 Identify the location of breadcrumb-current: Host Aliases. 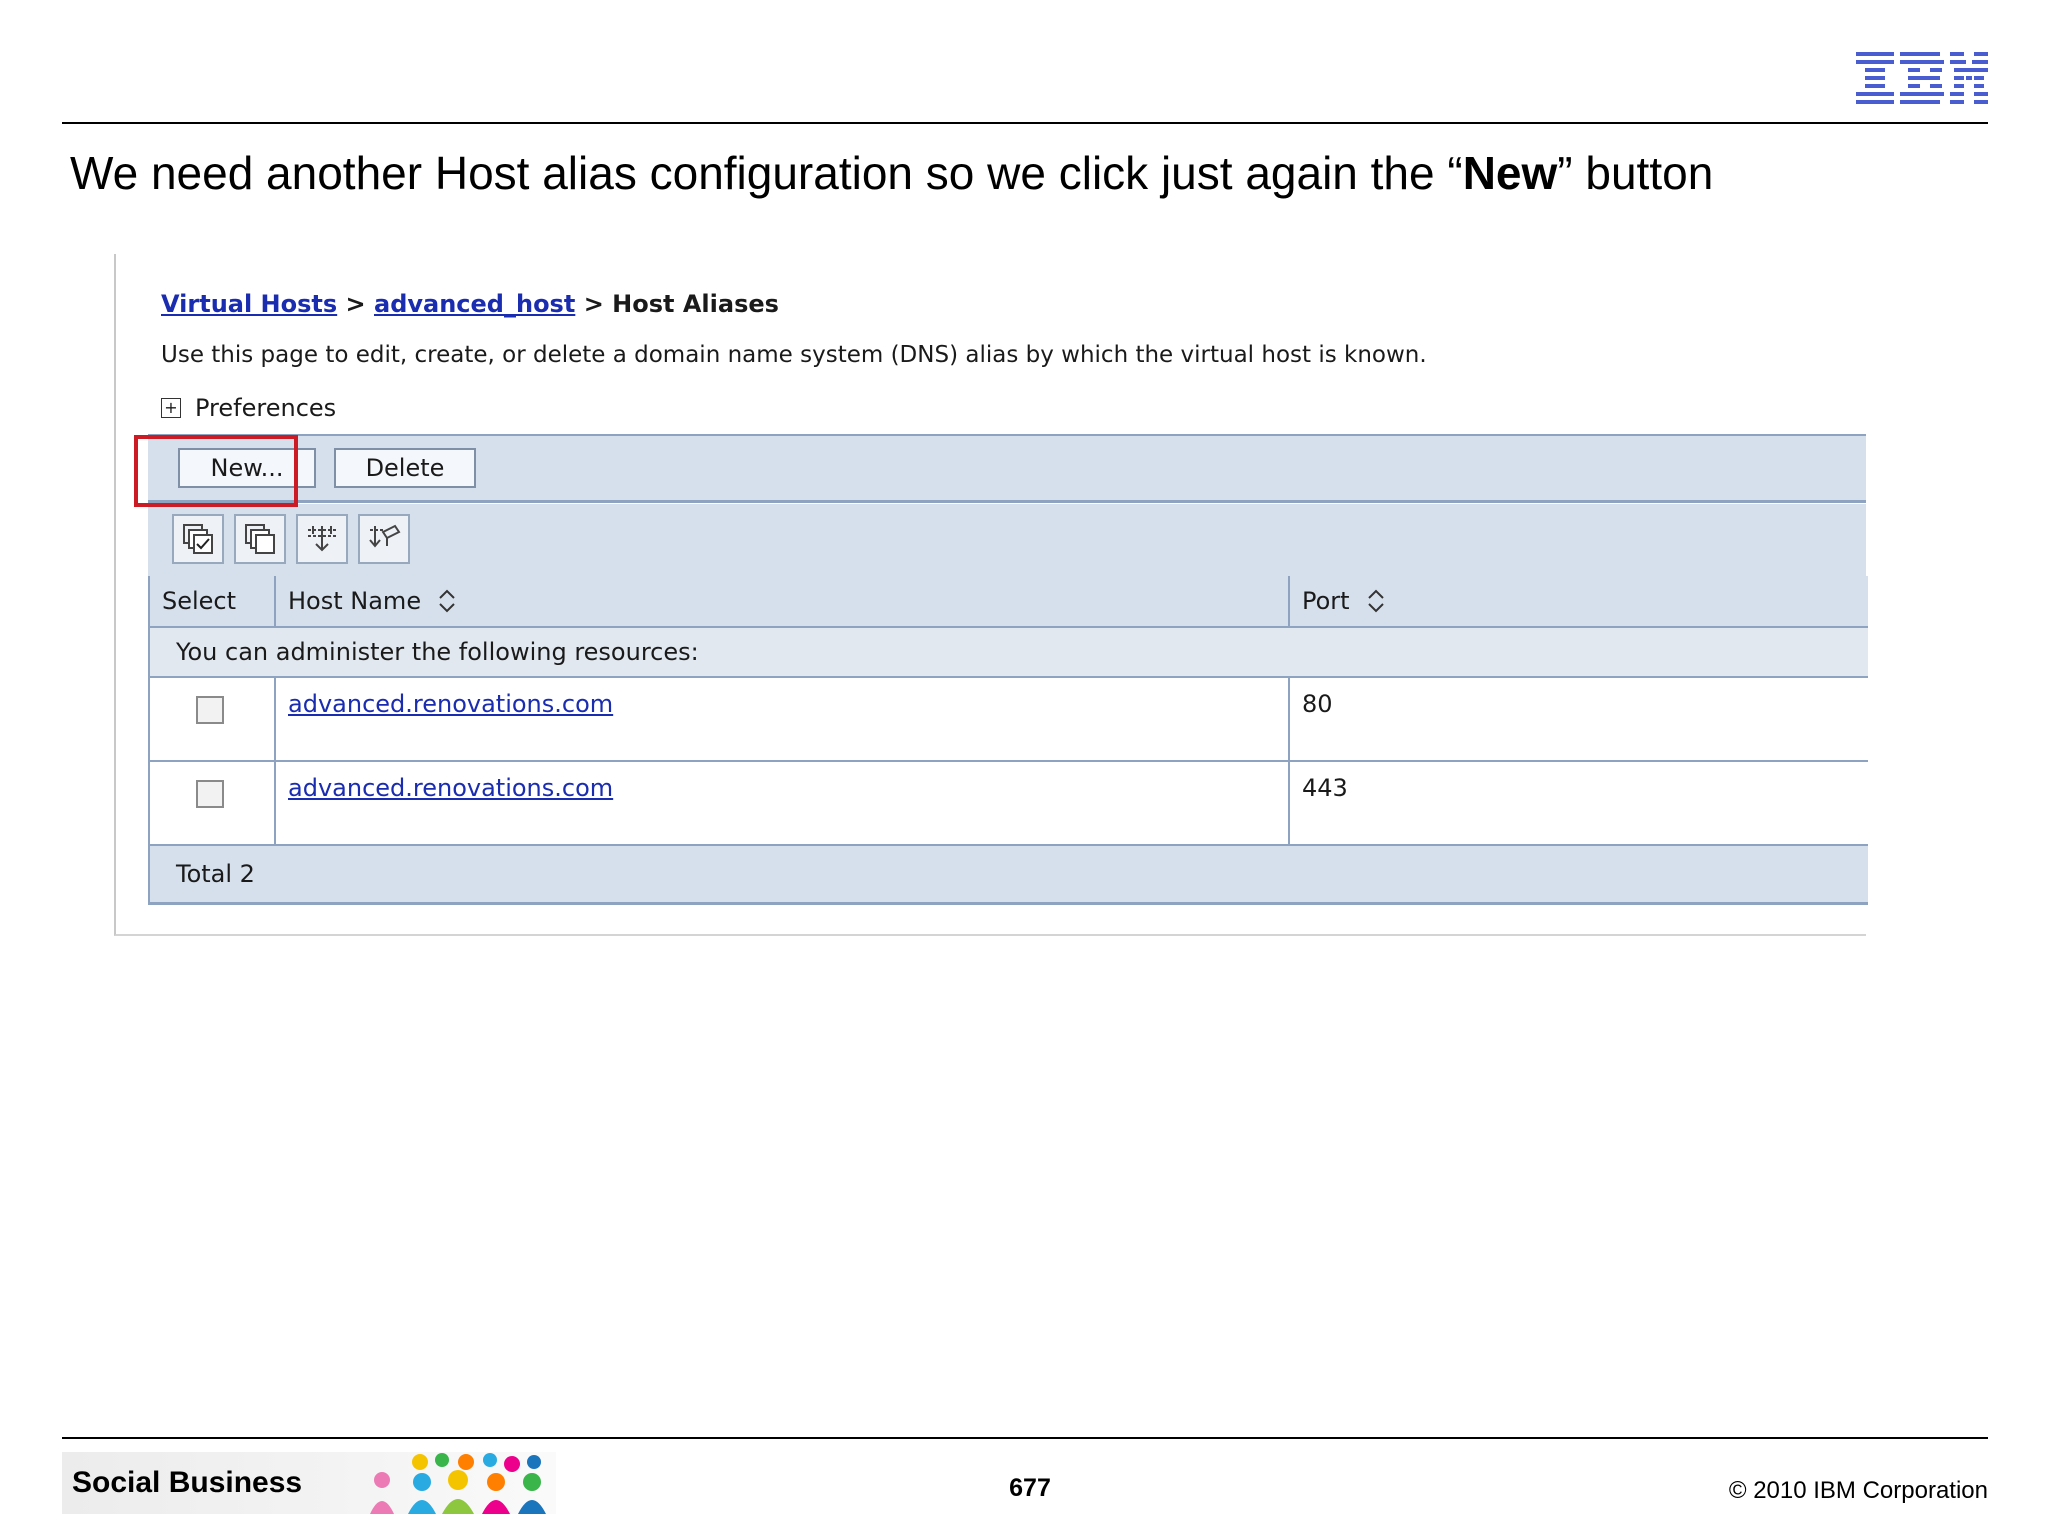
(695, 304).